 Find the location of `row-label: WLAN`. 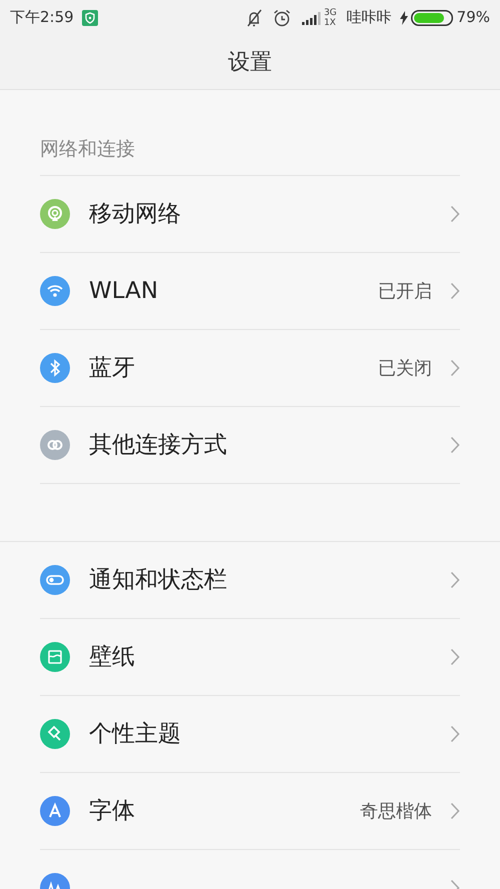

row-label: WLAN is located at coordinates (123, 291).